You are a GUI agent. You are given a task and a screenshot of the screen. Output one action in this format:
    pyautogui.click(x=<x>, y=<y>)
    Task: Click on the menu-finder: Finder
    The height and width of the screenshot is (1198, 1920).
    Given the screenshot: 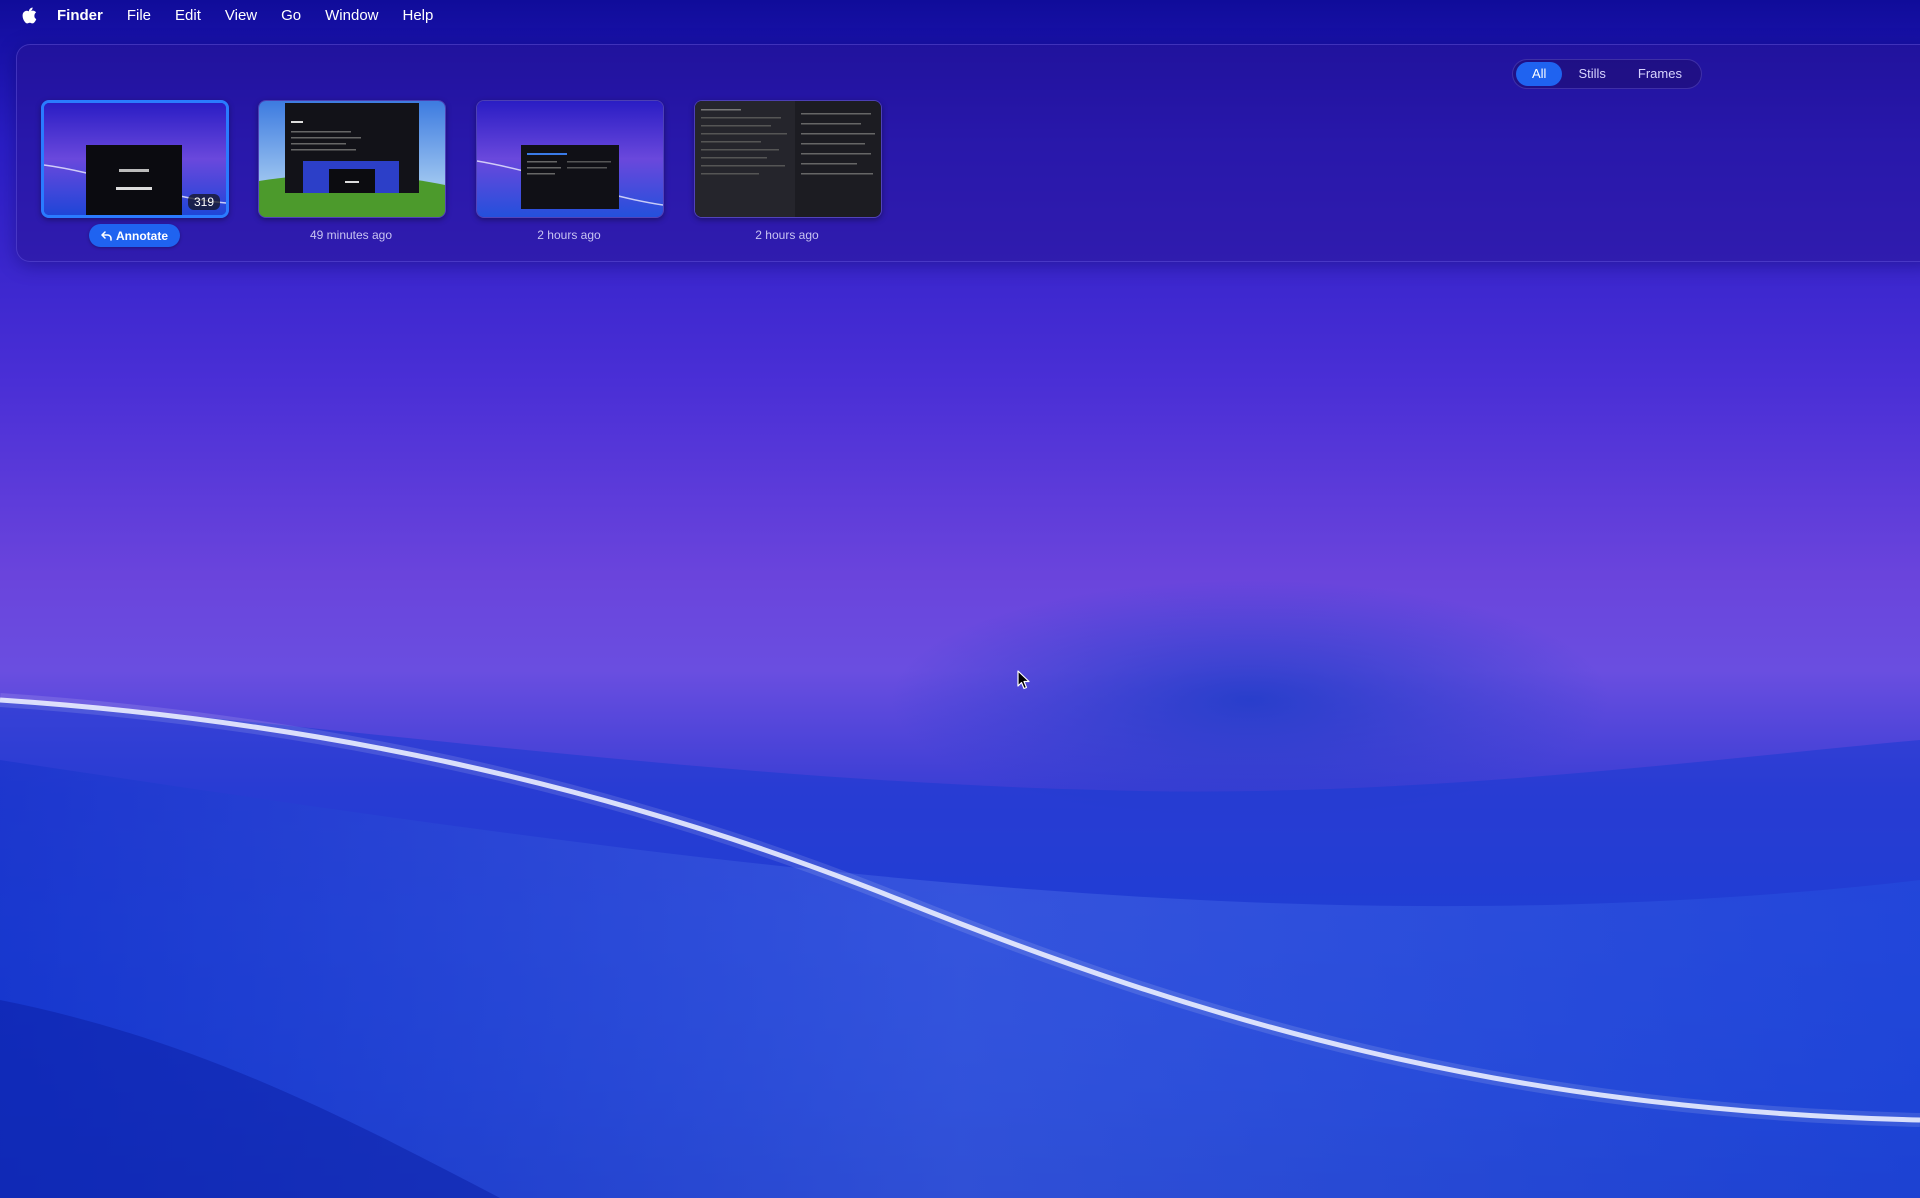 What is the action you would take?
    pyautogui.click(x=80, y=15)
    